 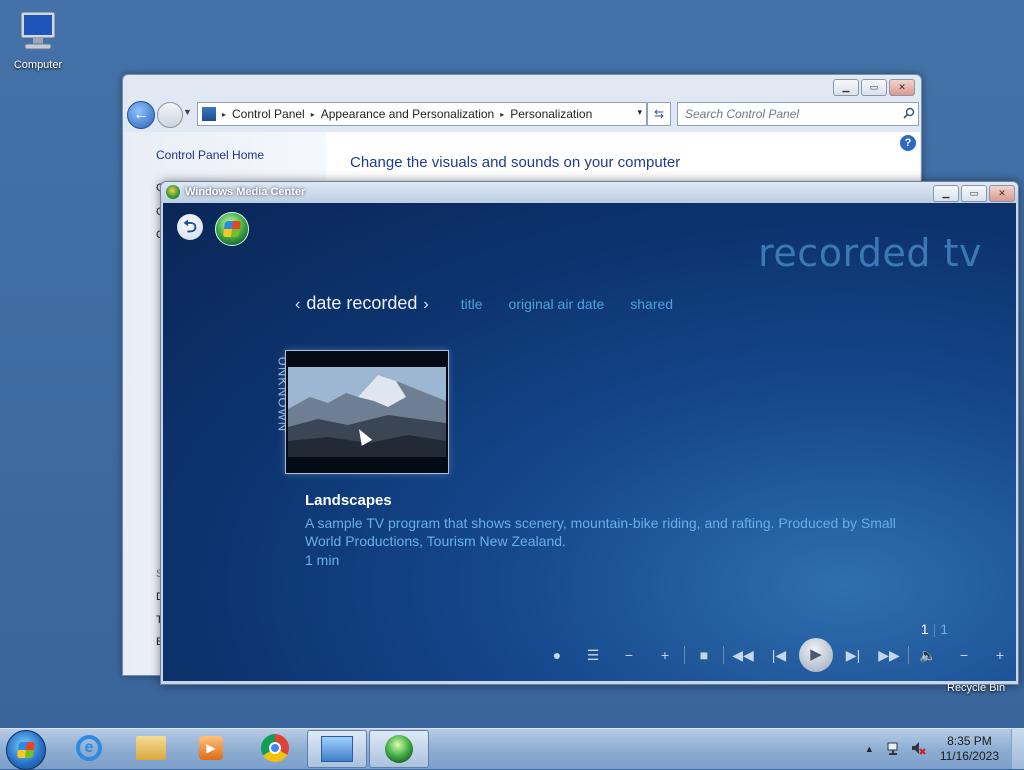 What do you see at coordinates (816, 655) in the screenshot?
I see `play-button: ▶` at bounding box center [816, 655].